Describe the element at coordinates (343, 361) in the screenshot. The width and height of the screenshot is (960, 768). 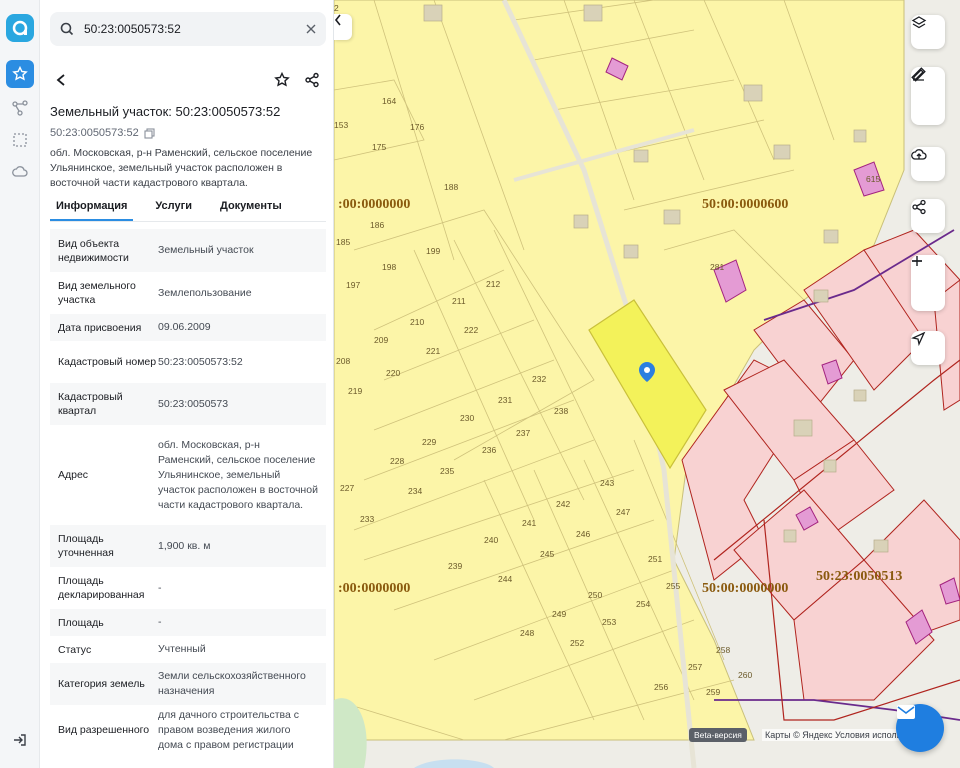
I see `plot-number: 208` at that location.